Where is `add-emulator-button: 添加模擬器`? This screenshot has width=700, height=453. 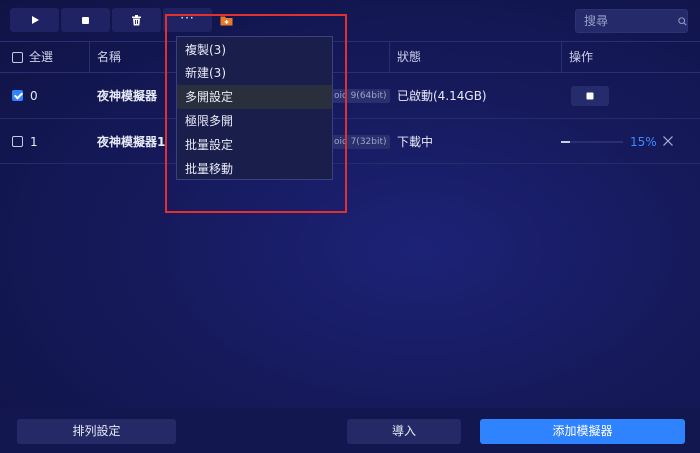
add-emulator-button: 添加模擬器 is located at coordinates (582, 431).